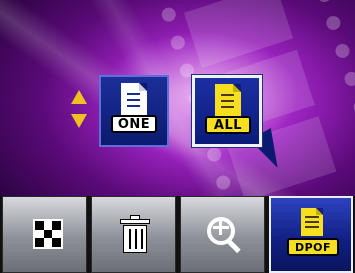  Describe the element at coordinates (313, 247) in the screenshot. I see `dpof-label: DPOF` at that location.